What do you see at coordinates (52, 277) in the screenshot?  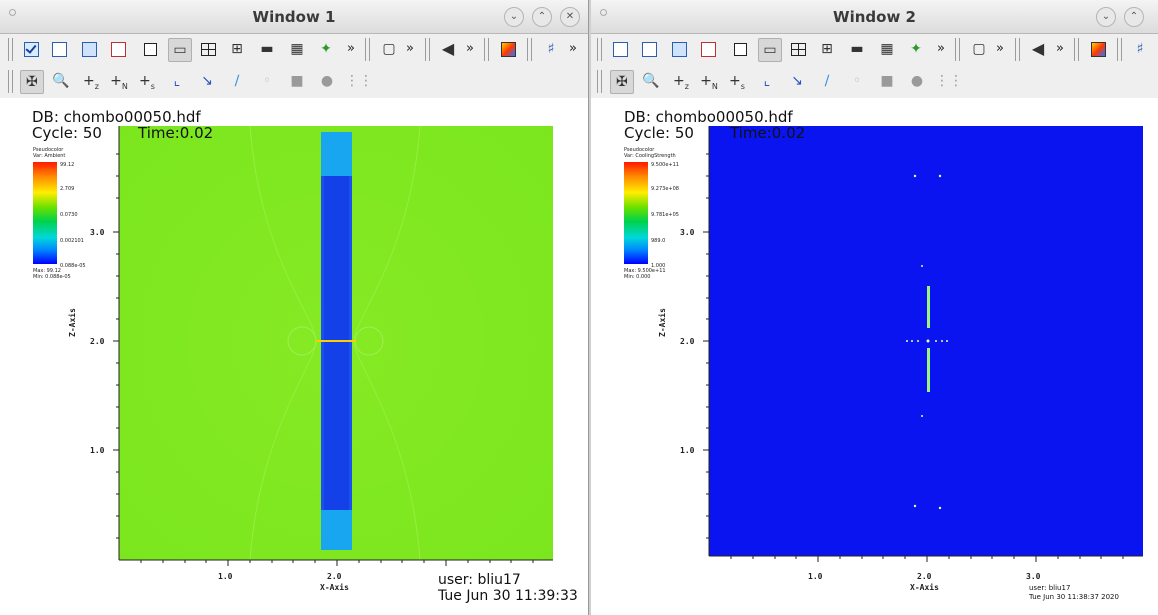 I see `legend-min: Min: 0.088e-05` at bounding box center [52, 277].